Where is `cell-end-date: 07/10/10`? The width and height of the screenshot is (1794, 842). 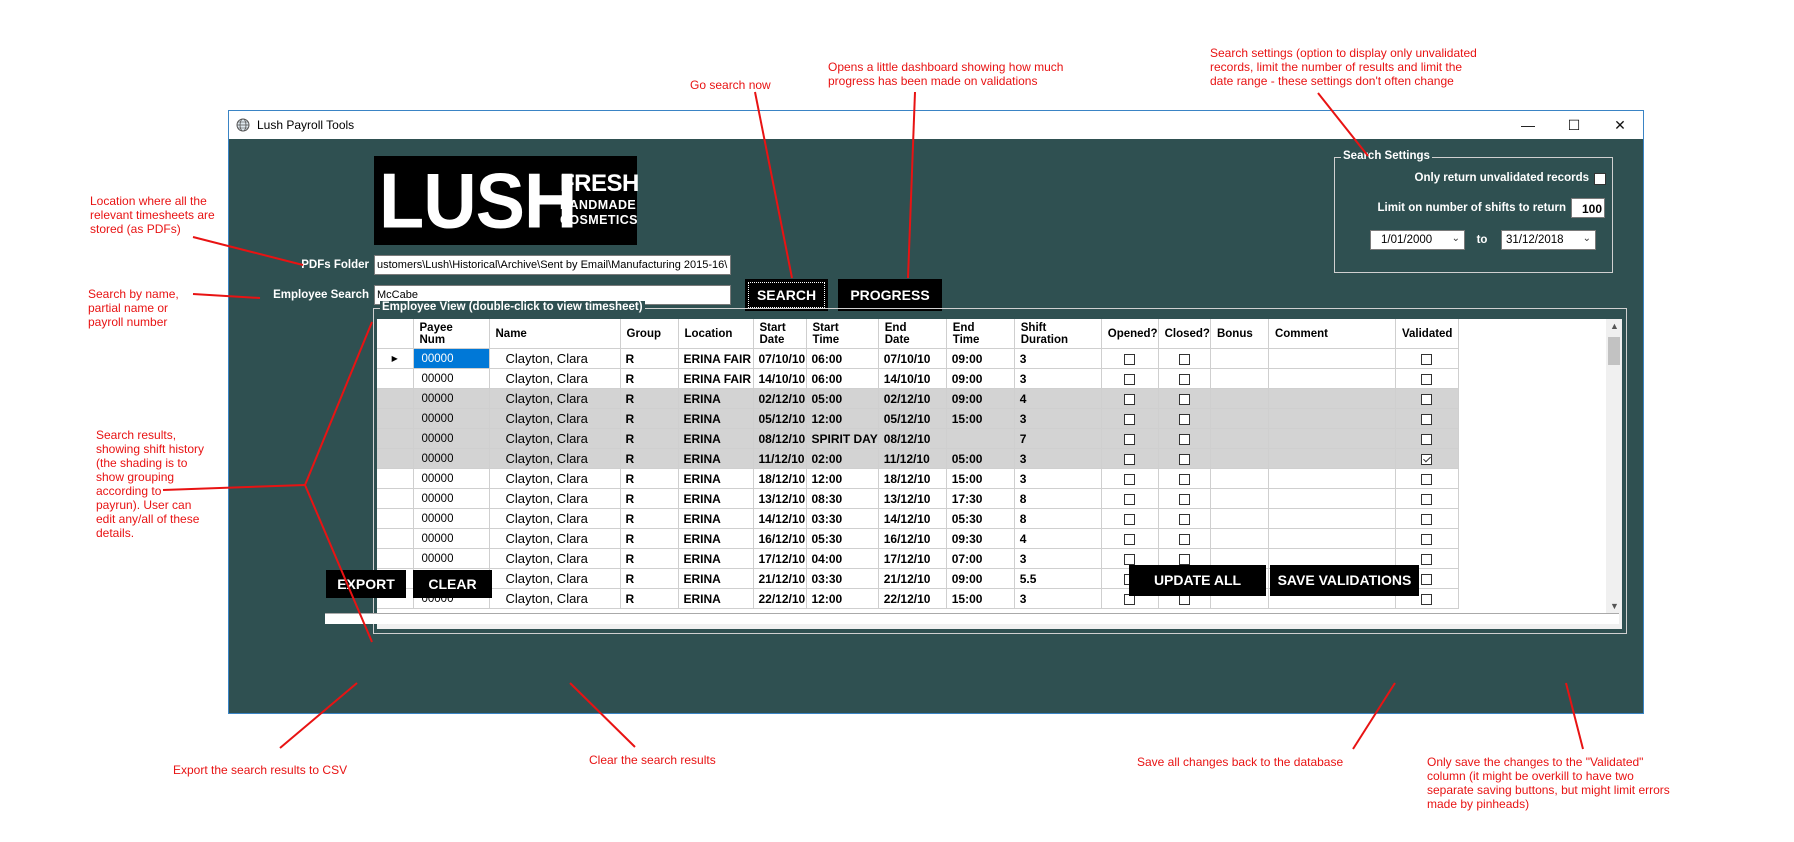
cell-end-date: 07/10/10 is located at coordinates (912, 358).